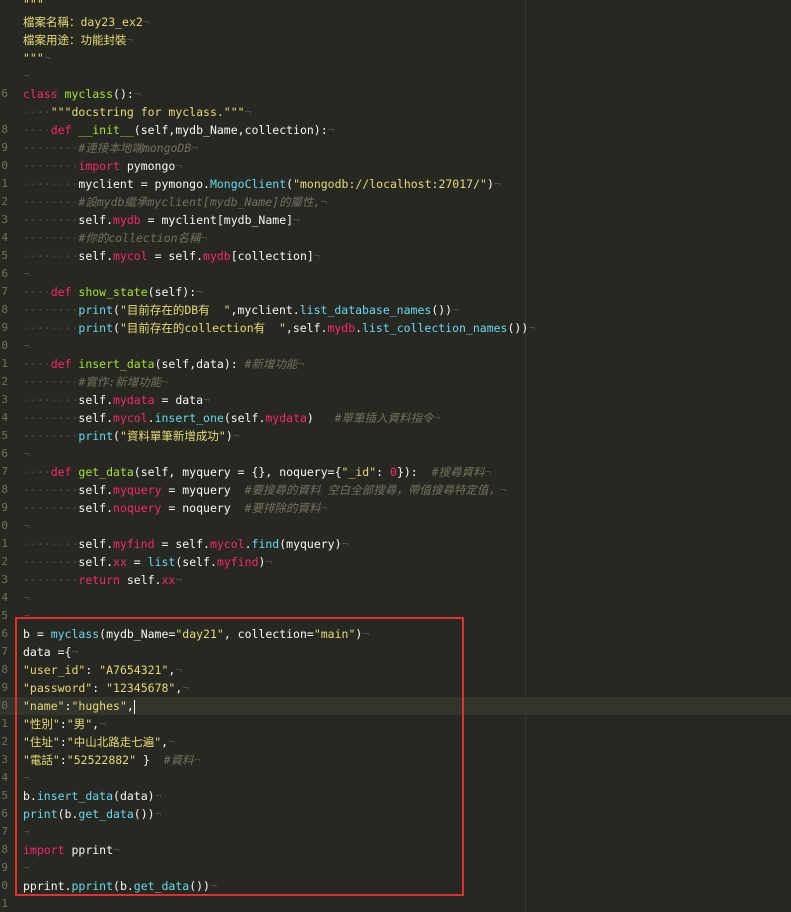  What do you see at coordinates (395, 292) in the screenshot?
I see `code-line: 7 ····def show_state(self):¬` at bounding box center [395, 292].